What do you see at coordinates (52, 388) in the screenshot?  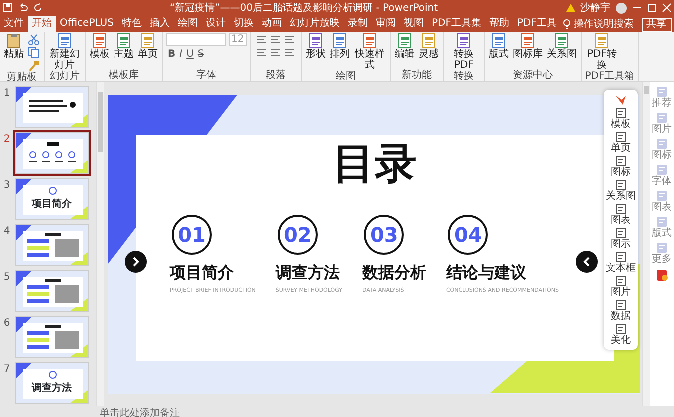 I see `thumbnail-title: 调查方法` at bounding box center [52, 388].